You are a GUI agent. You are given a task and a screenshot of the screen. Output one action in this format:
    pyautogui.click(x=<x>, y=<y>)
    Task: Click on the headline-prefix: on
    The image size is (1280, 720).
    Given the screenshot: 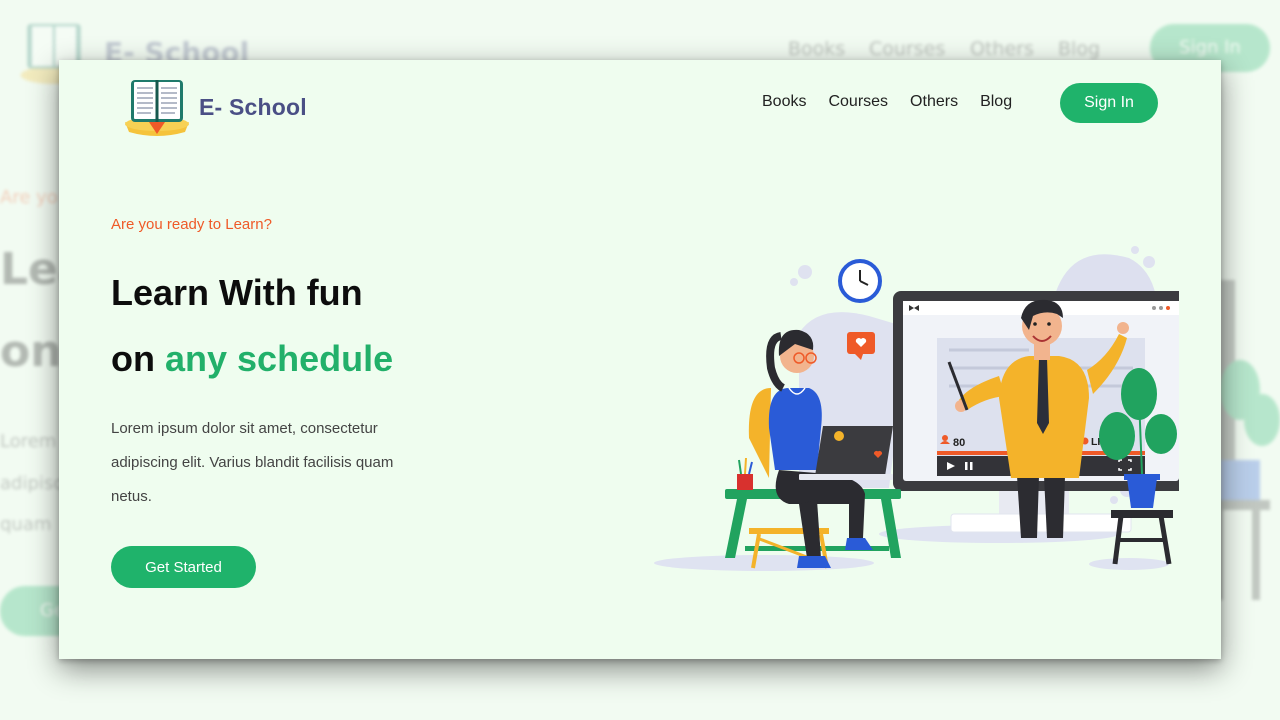 What is the action you would take?
    pyautogui.click(x=133, y=358)
    